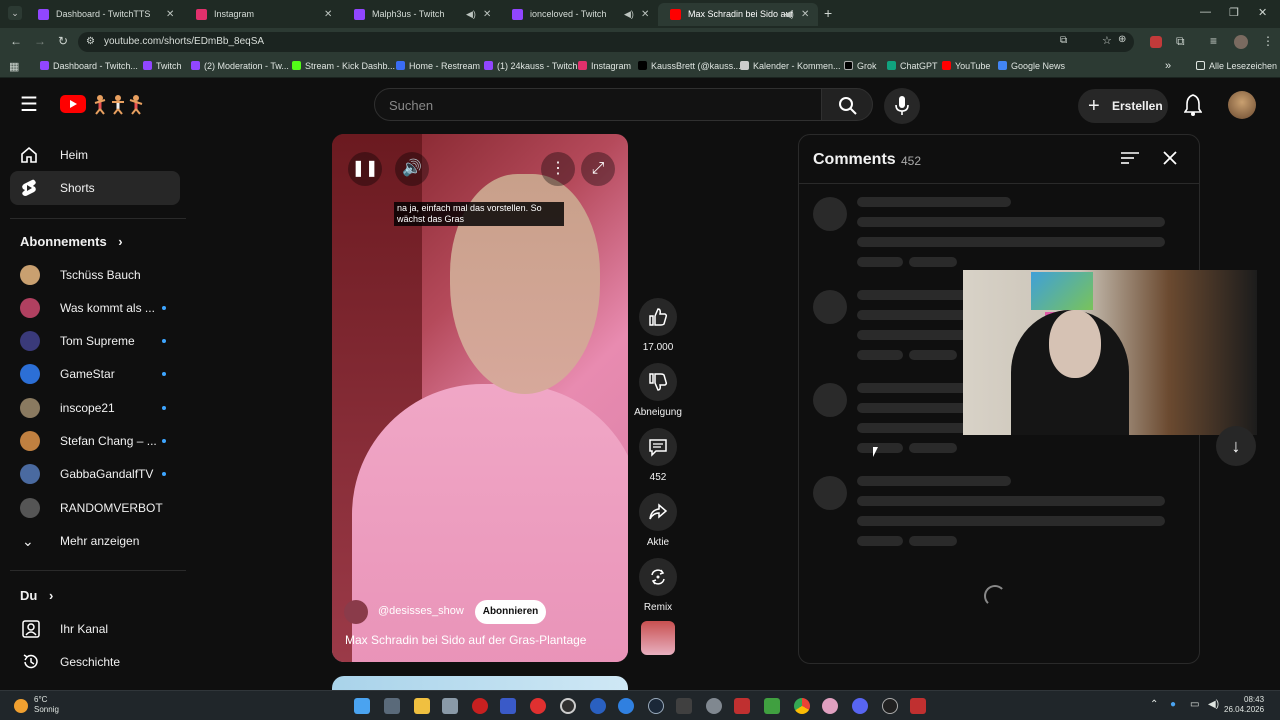 The width and height of the screenshot is (1280, 720). What do you see at coordinates (1154, 704) in the screenshot?
I see `tray-chevron-icon: ⌃` at bounding box center [1154, 704].